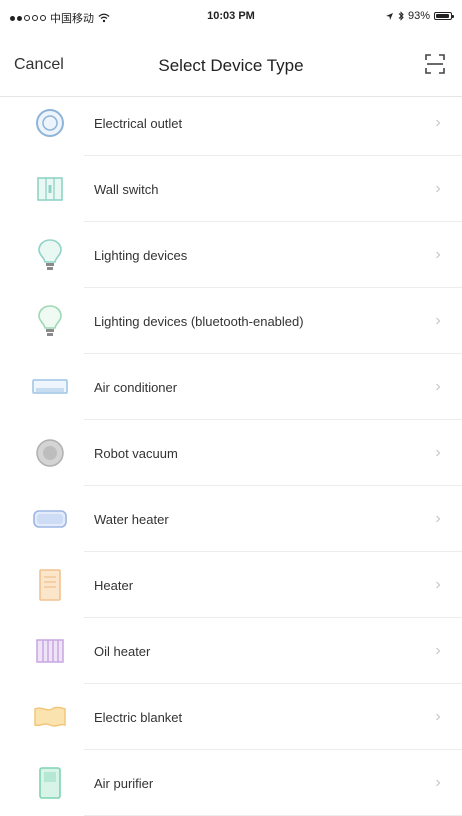  I want to click on air-purifier-icon, so click(50, 783).